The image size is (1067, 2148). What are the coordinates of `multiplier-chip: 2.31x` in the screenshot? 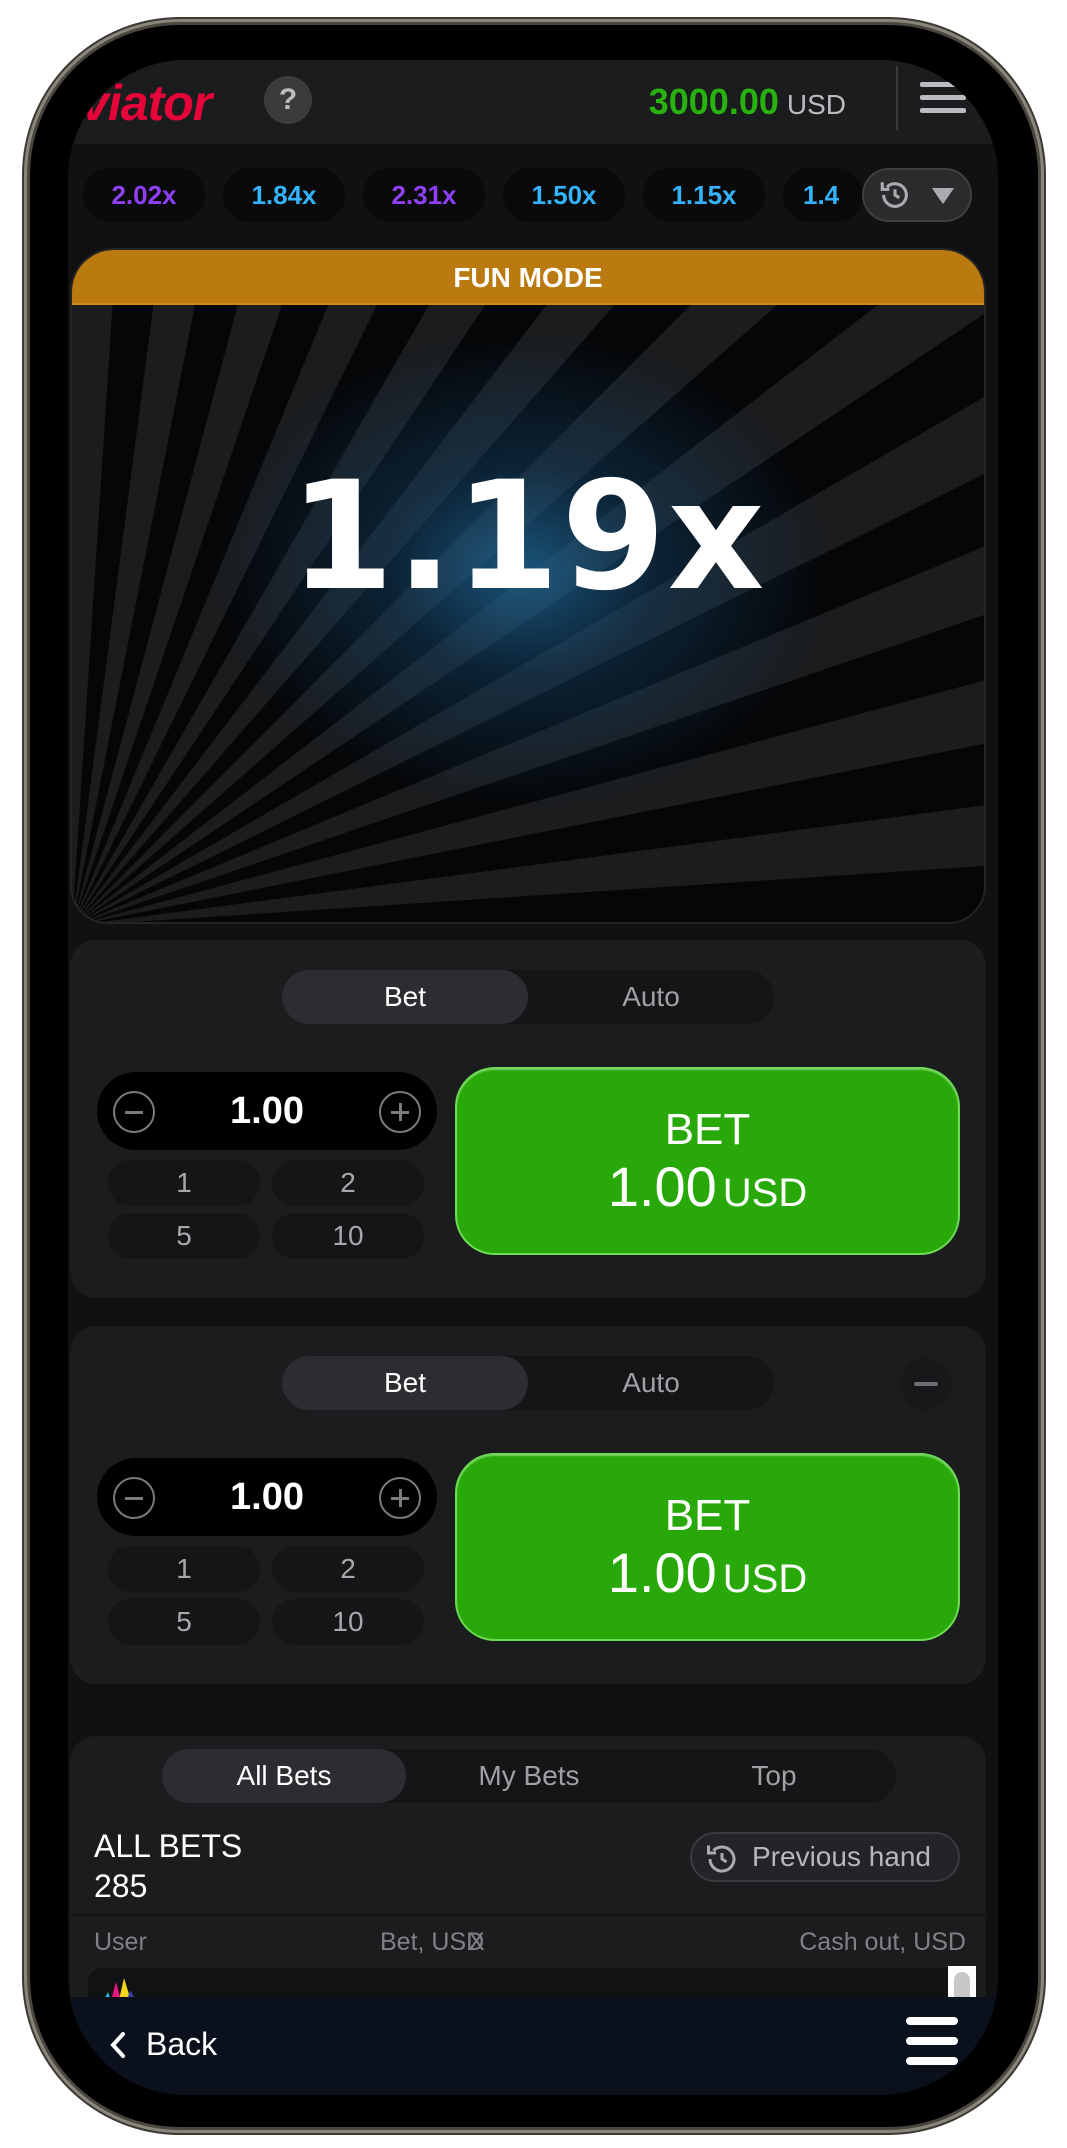 It's located at (424, 195).